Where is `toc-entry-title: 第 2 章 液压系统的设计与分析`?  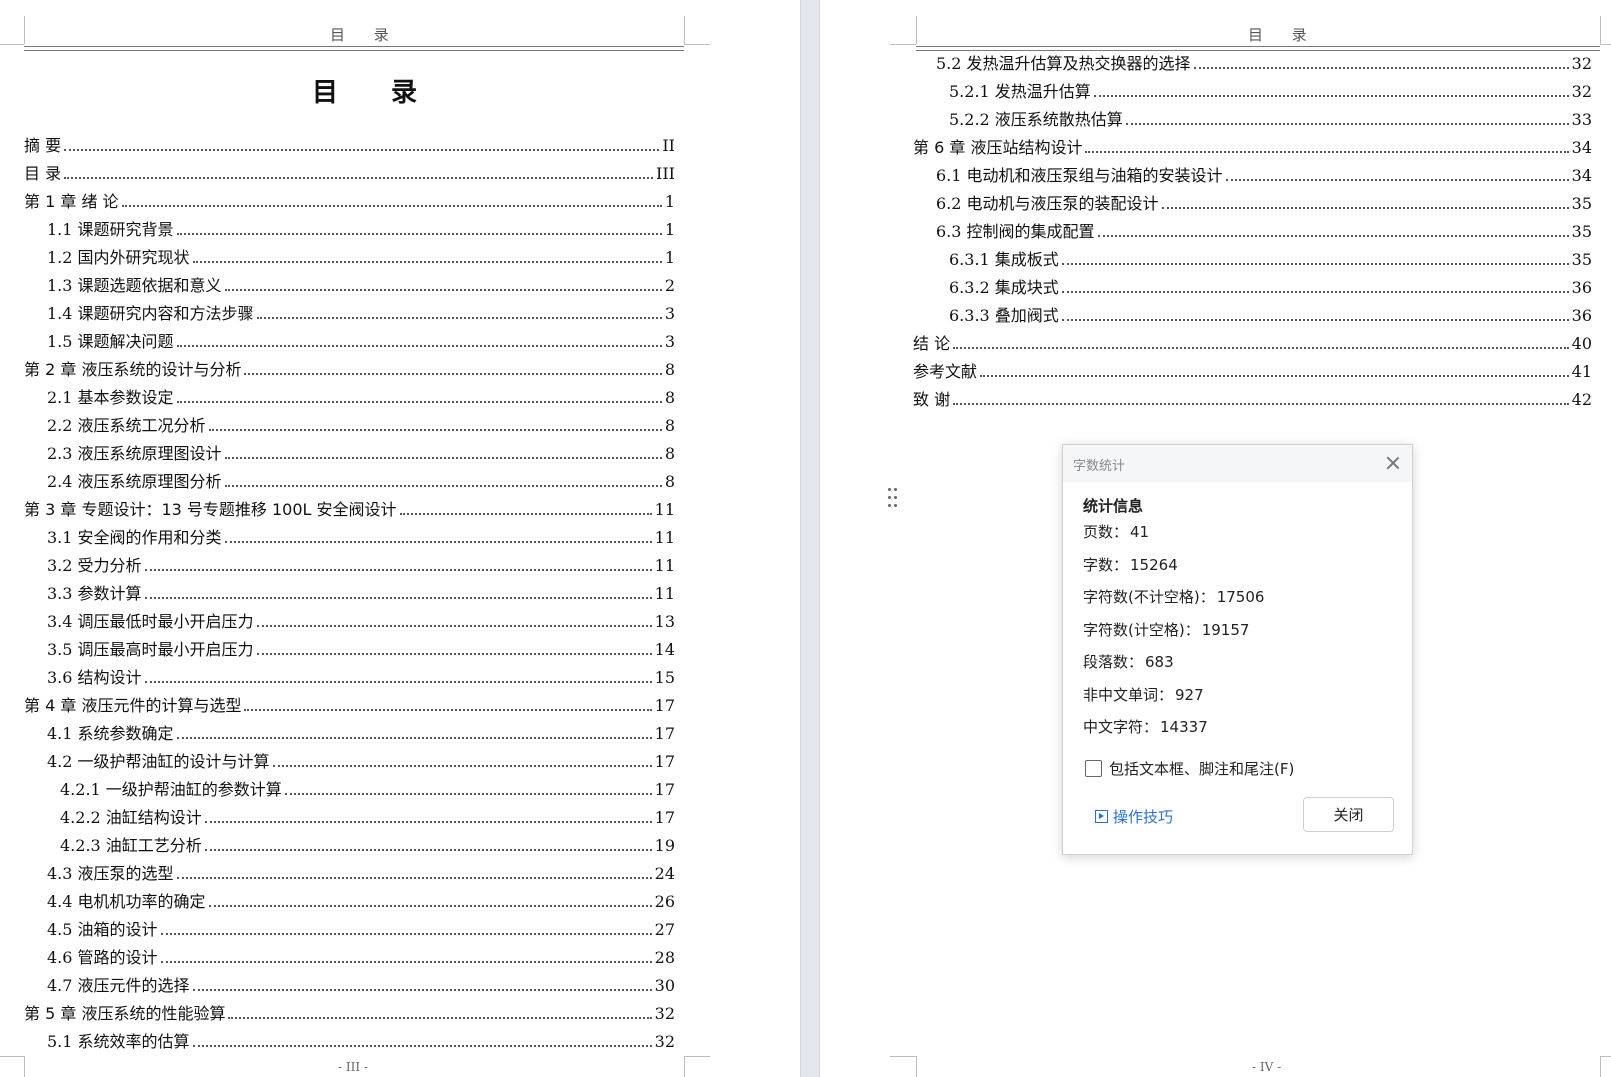 toc-entry-title: 第 2 章 液压系统的设计与分析 is located at coordinates (133, 369).